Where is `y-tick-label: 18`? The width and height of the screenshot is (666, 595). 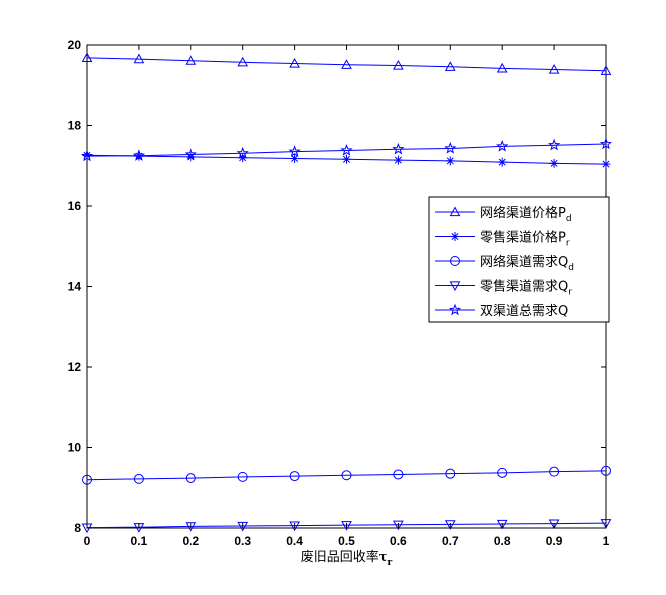
y-tick-label: 18 is located at coordinates (75, 126).